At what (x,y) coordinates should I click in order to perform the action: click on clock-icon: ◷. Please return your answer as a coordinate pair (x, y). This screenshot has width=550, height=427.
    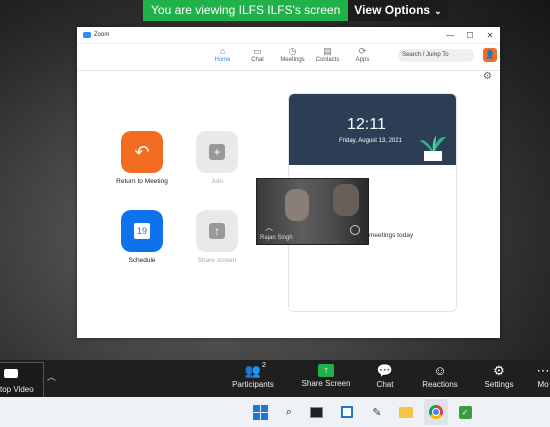
    Looking at the image, I should click on (292, 51).